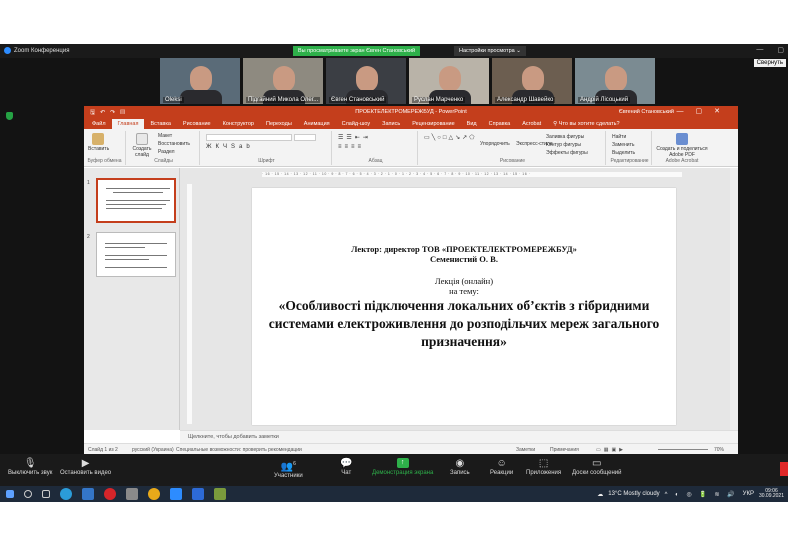  What do you see at coordinates (704, 111) in the screenshot?
I see `pp-window-controls: —▢✕` at bounding box center [704, 111].